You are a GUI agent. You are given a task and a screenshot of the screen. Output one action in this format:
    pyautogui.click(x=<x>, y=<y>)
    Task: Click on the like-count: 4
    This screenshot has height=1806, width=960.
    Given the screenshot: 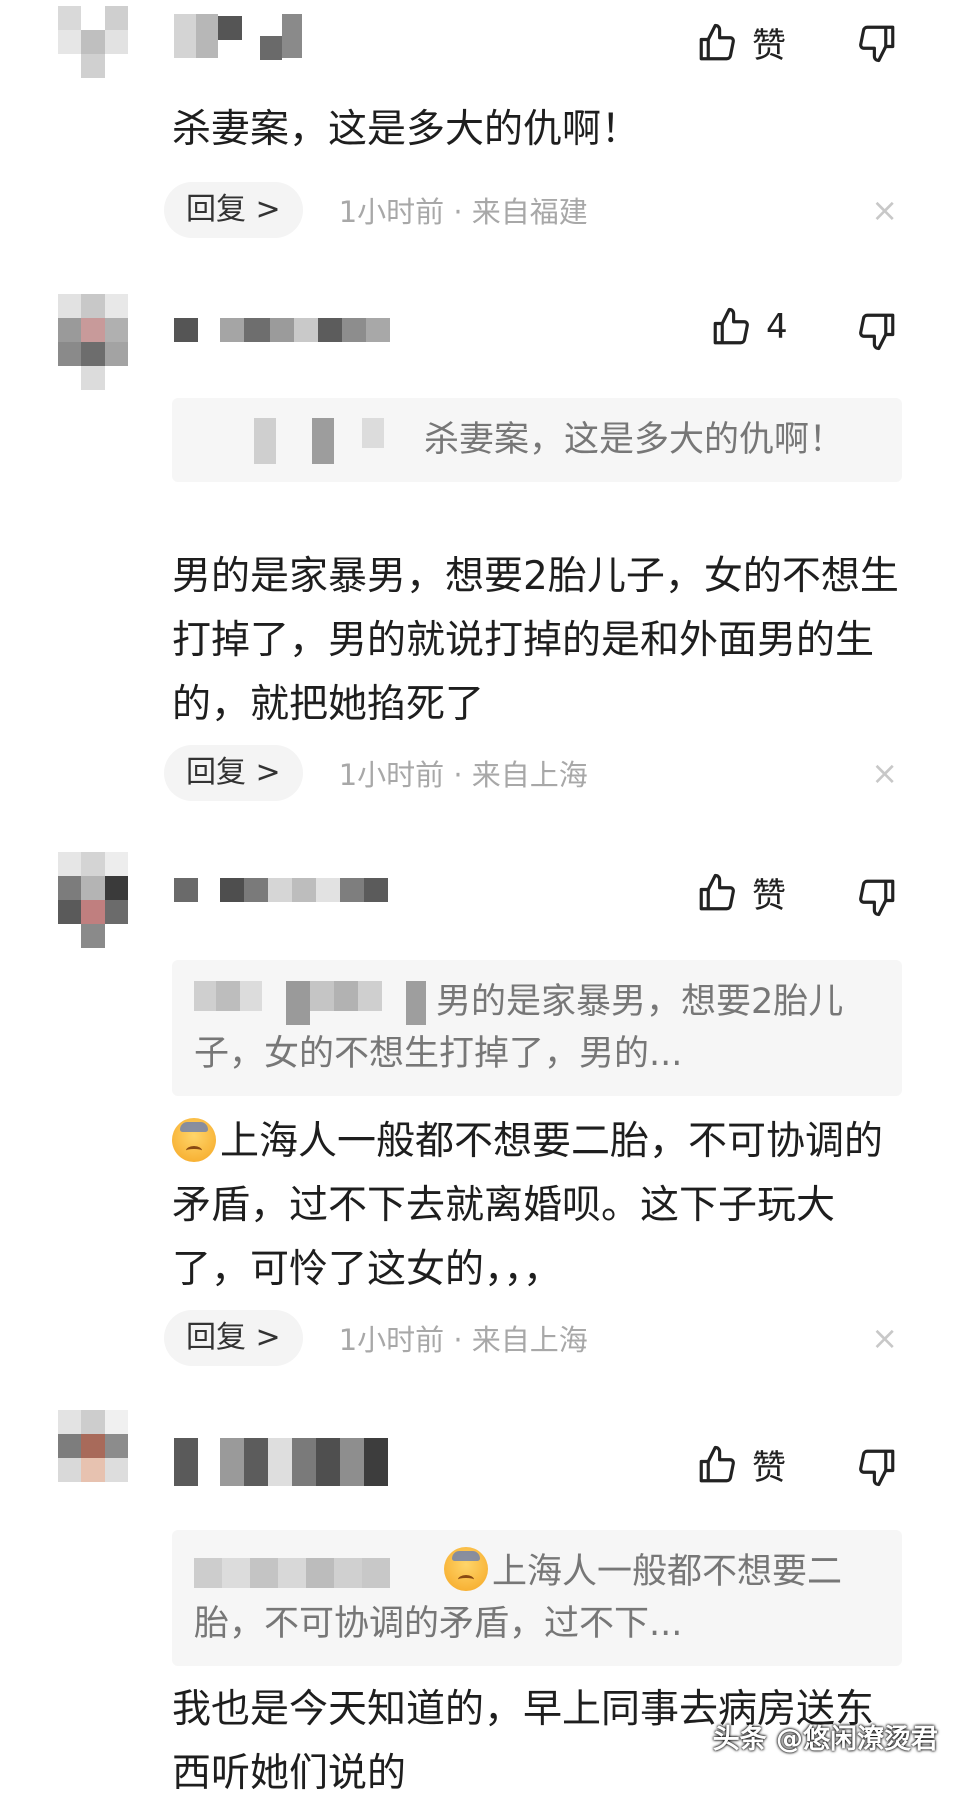 What is the action you would take?
    pyautogui.click(x=777, y=327)
    